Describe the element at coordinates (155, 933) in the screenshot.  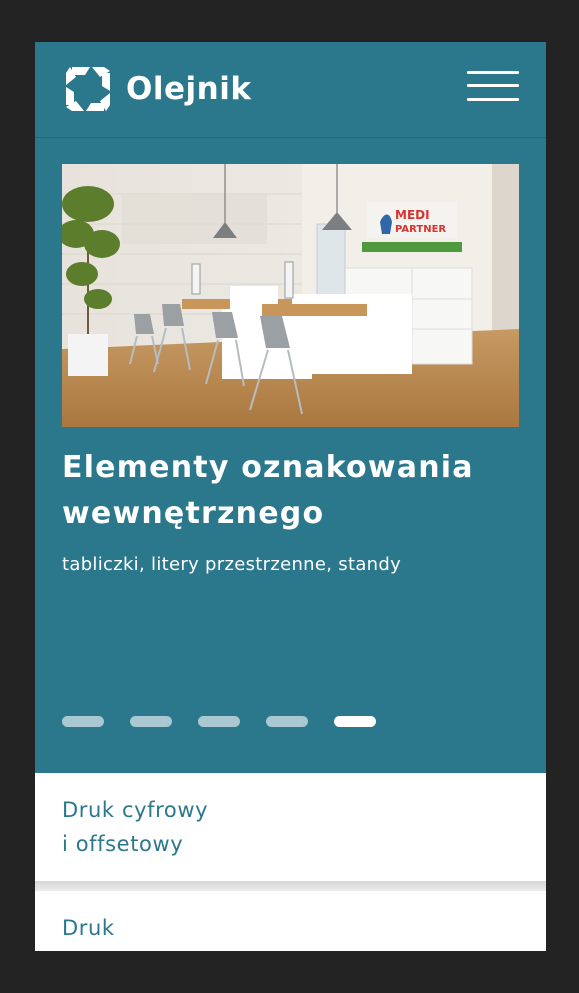
I see `service-label: Druk wielkoformatowy` at that location.